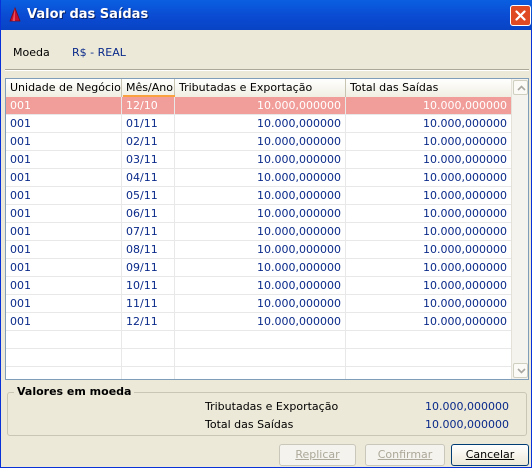 The image size is (532, 468). I want to click on table-cell: 12/11, so click(148, 321).